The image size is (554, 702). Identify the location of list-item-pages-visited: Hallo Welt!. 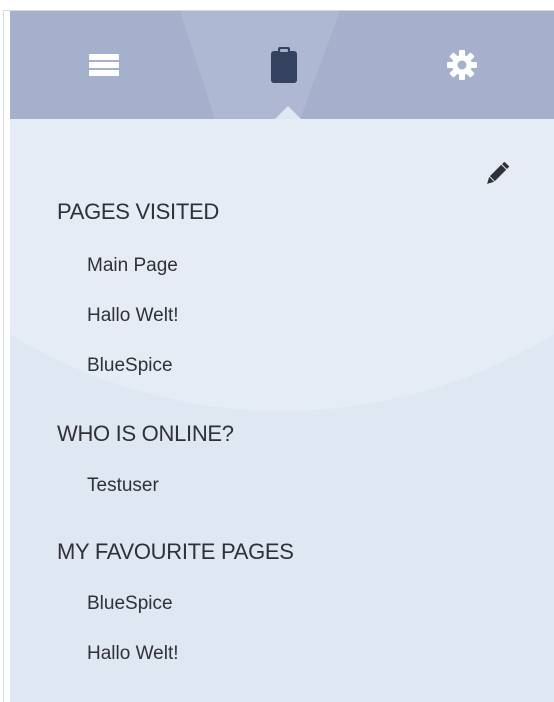
(133, 316).